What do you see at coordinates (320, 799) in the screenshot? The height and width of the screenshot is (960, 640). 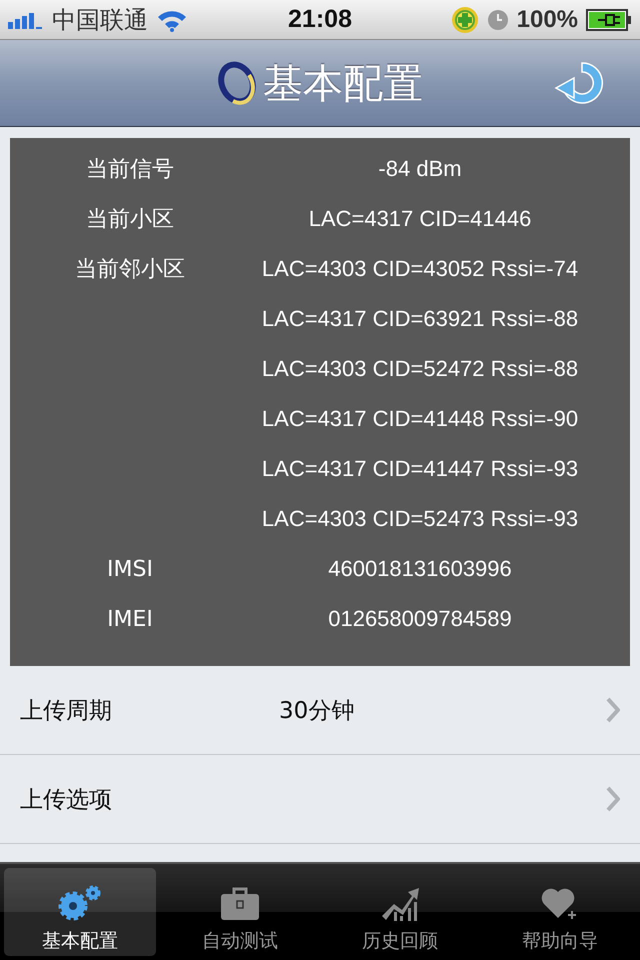 I see `settings-row: 上传选项` at bounding box center [320, 799].